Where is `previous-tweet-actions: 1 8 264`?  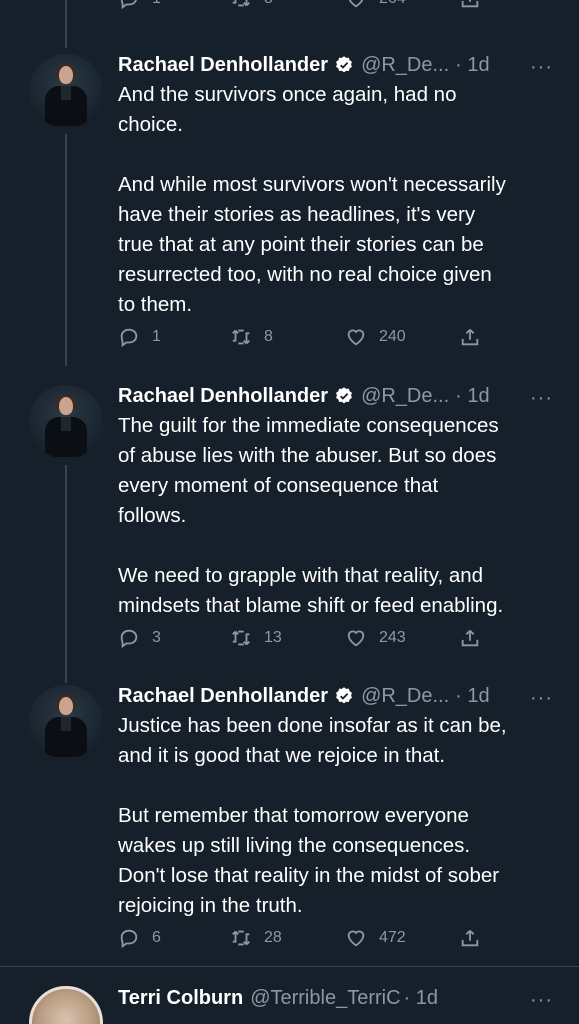 previous-tweet-actions: 1 8 264 is located at coordinates (289, 10).